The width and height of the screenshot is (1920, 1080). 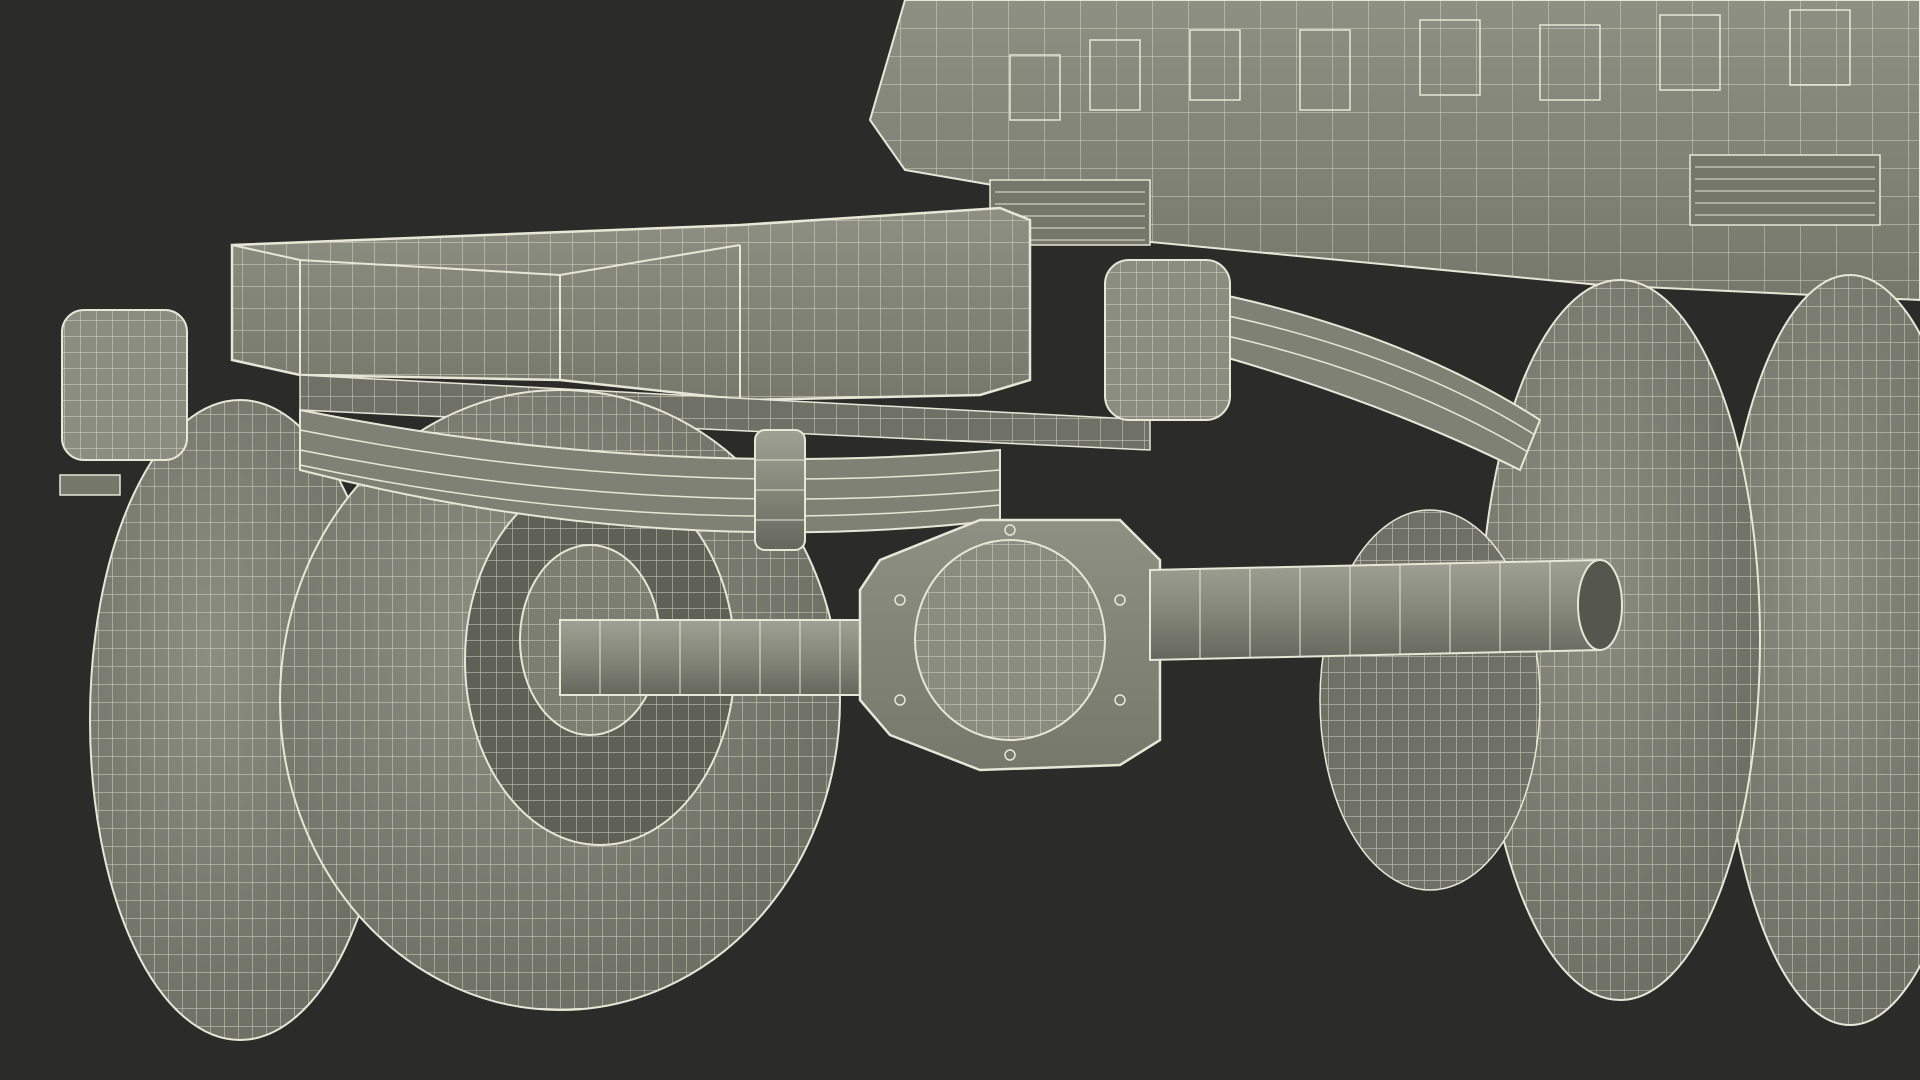 I want to click on chassis-frame-rail, so click(x=690, y=328).